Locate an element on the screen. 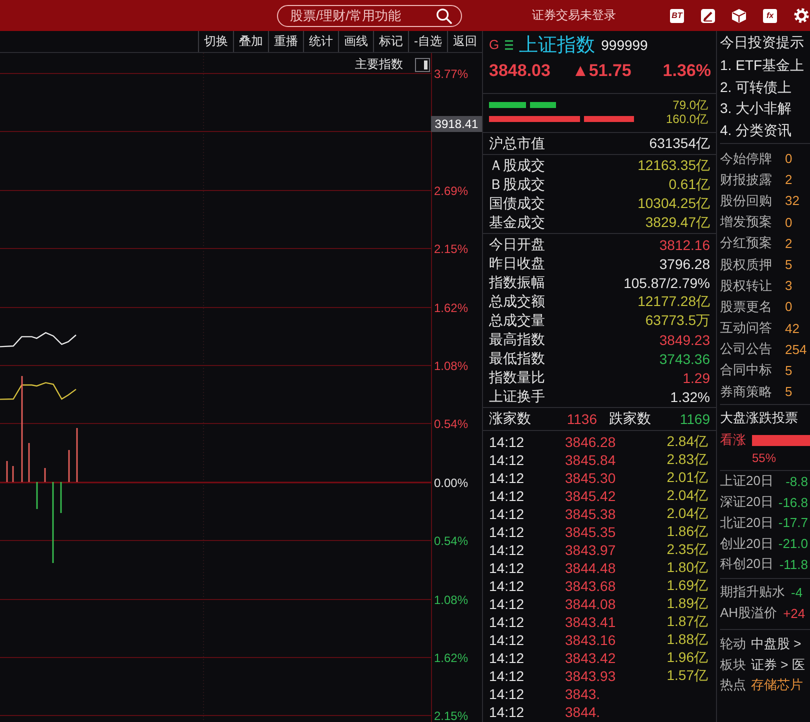 The height and width of the screenshot is (722, 810). panel-toggle-icon is located at coordinates (422, 65).